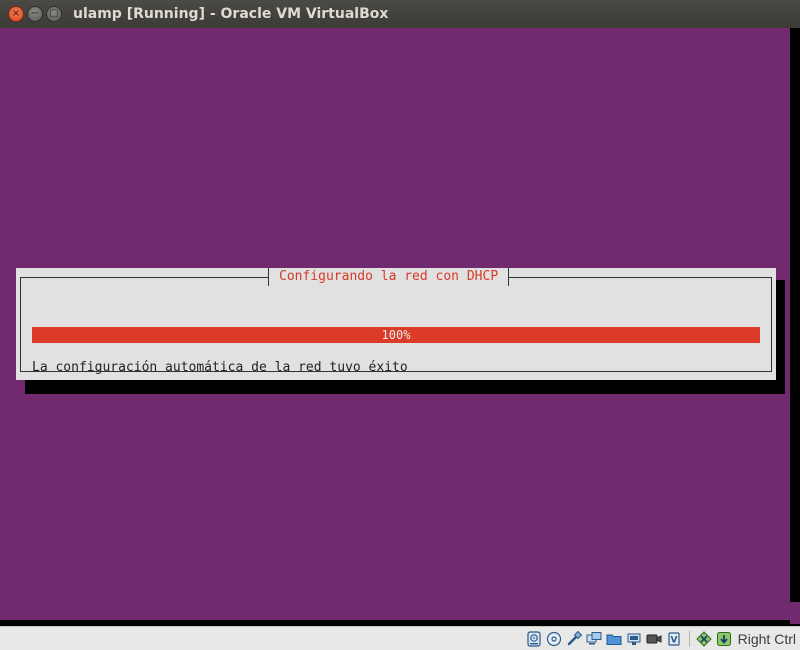 The image size is (800, 650). I want to click on minimize-icon: −, so click(35, 13).